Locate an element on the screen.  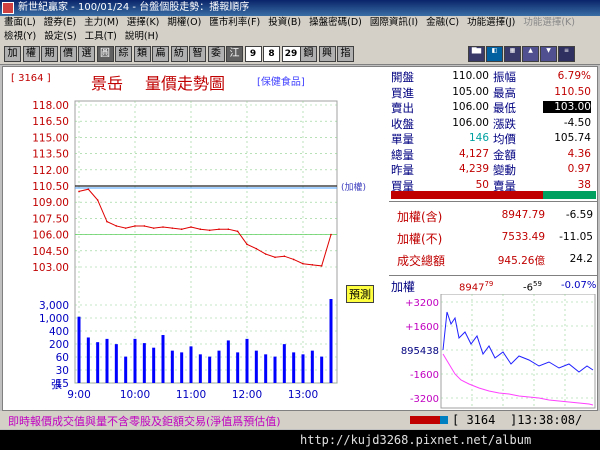
price-tick-label: 106.00 is located at coordinates (50, 236).